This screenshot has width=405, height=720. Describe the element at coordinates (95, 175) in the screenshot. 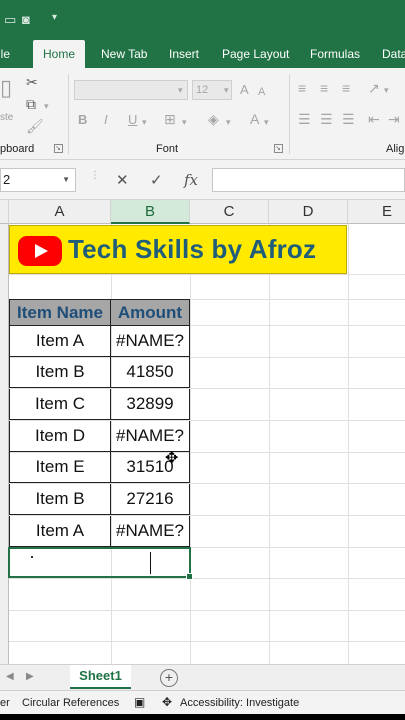

I see `formula-bar-handle-icon: ⋮` at that location.